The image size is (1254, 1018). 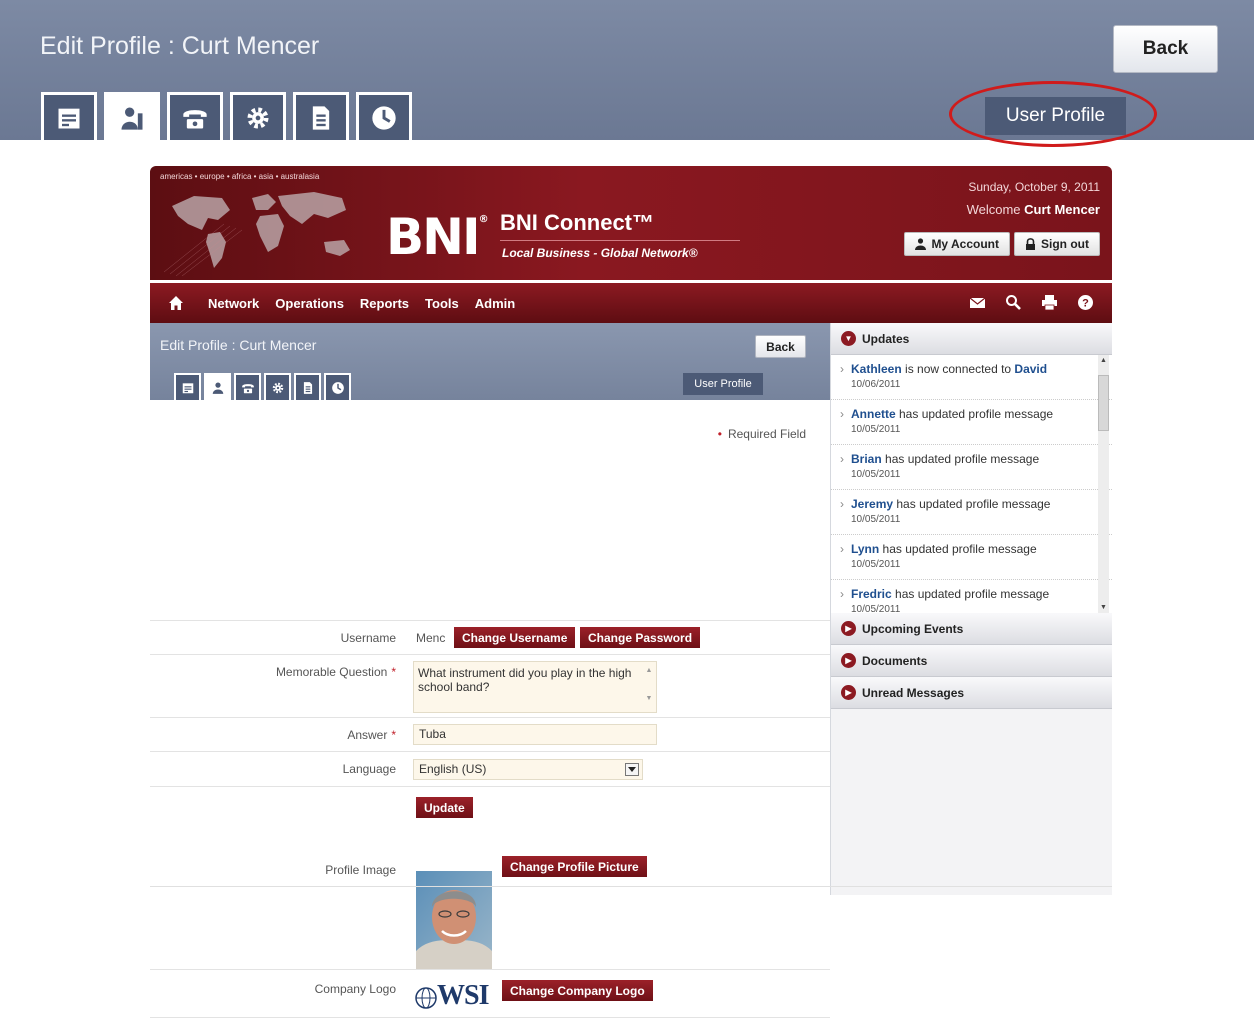 I want to click on scroll-thumb, so click(x=1103, y=403).